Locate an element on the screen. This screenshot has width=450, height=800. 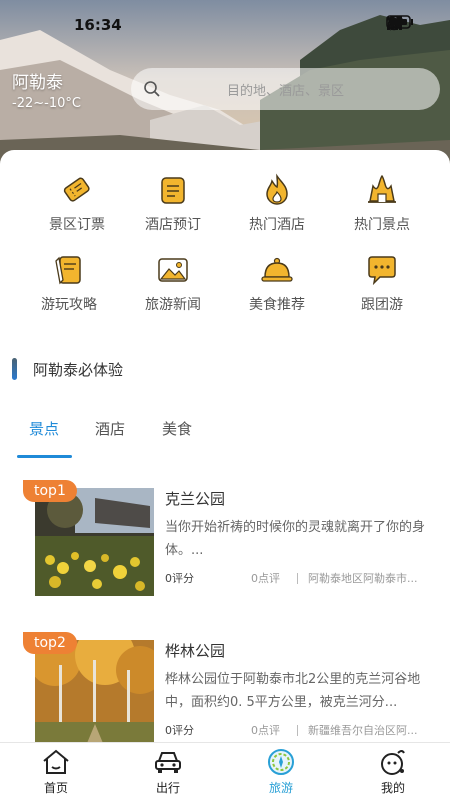
category-tabs: 景点 酒店 美食 is located at coordinates (225, 439).